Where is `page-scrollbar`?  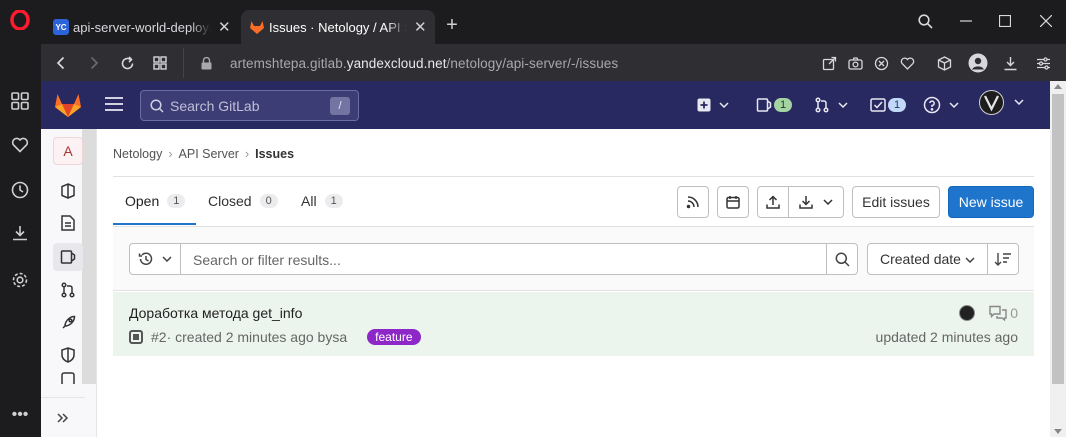 page-scrollbar is located at coordinates (1058, 259).